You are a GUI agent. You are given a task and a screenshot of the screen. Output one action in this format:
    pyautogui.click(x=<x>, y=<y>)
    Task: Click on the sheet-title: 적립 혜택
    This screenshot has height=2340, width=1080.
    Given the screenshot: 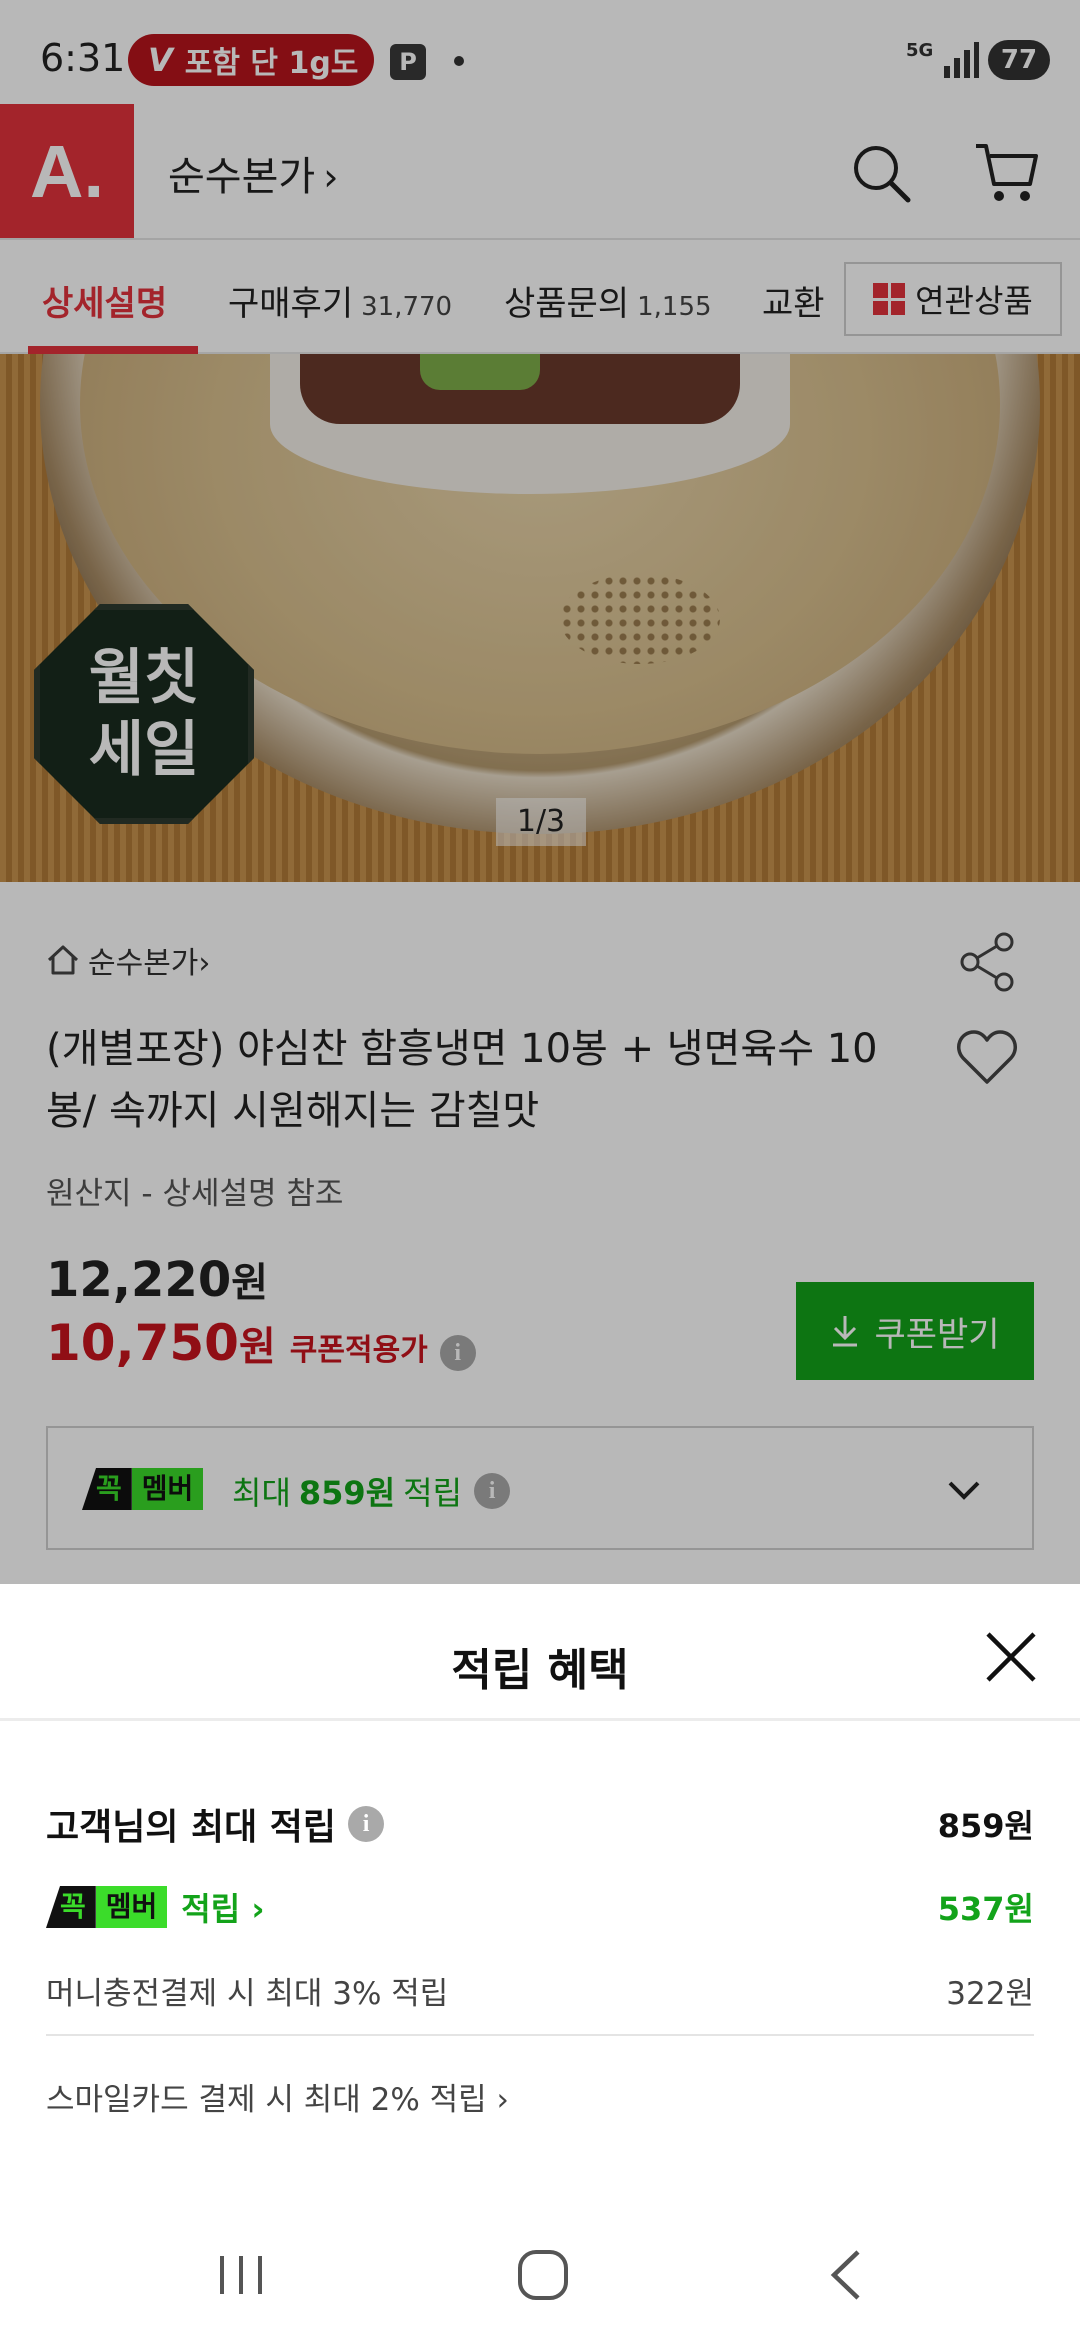 What is the action you would take?
    pyautogui.click(x=540, y=1670)
    